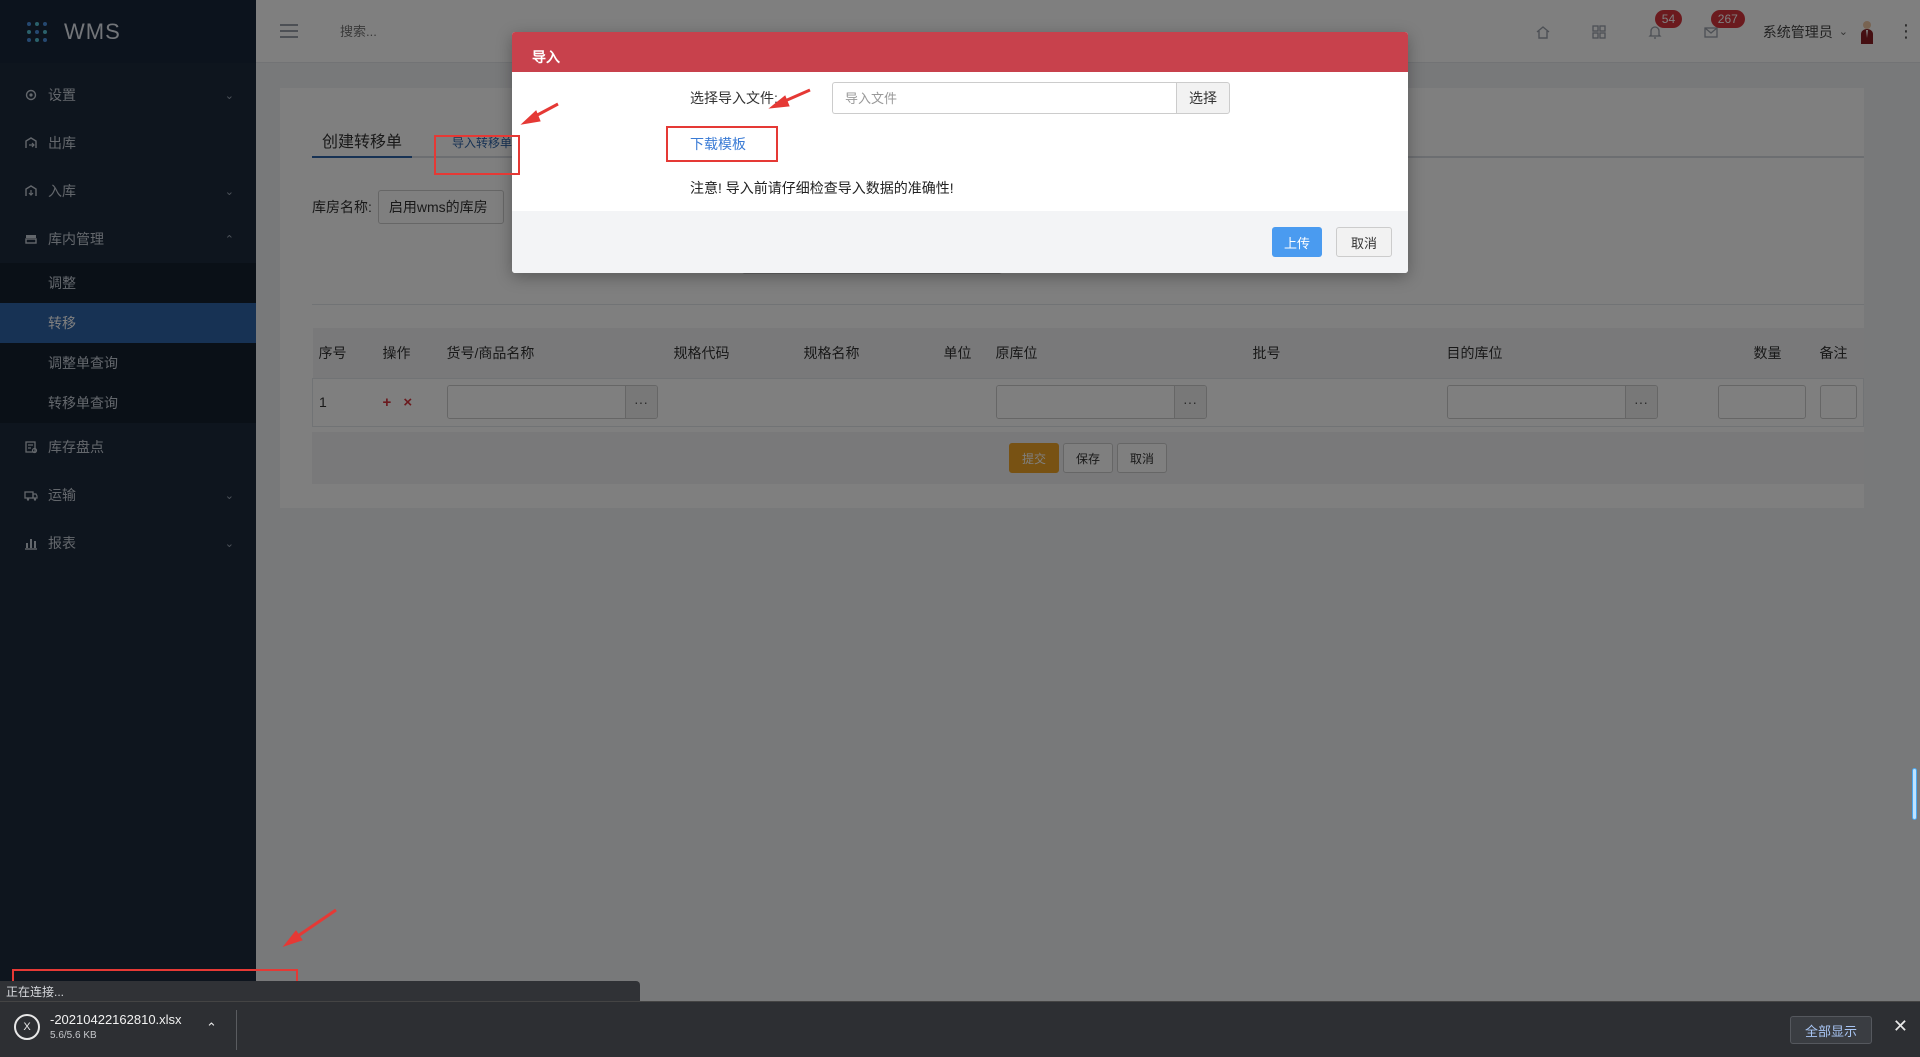 This screenshot has width=1920, height=1057. What do you see at coordinates (1297, 242) in the screenshot?
I see `upload-button: 上传` at bounding box center [1297, 242].